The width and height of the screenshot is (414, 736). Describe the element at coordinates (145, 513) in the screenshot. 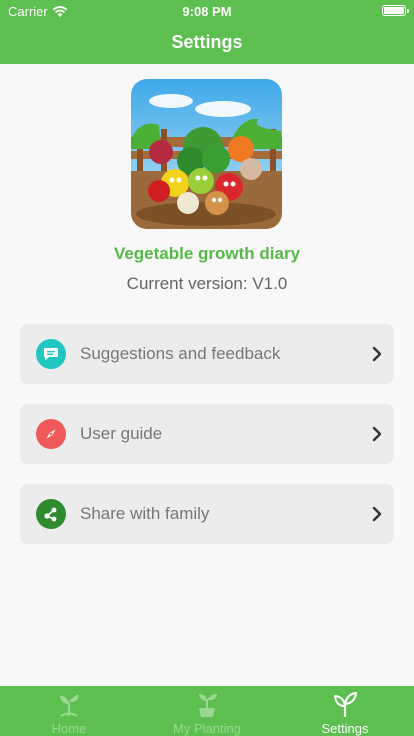

I see `menu-label-share: Share with family` at that location.